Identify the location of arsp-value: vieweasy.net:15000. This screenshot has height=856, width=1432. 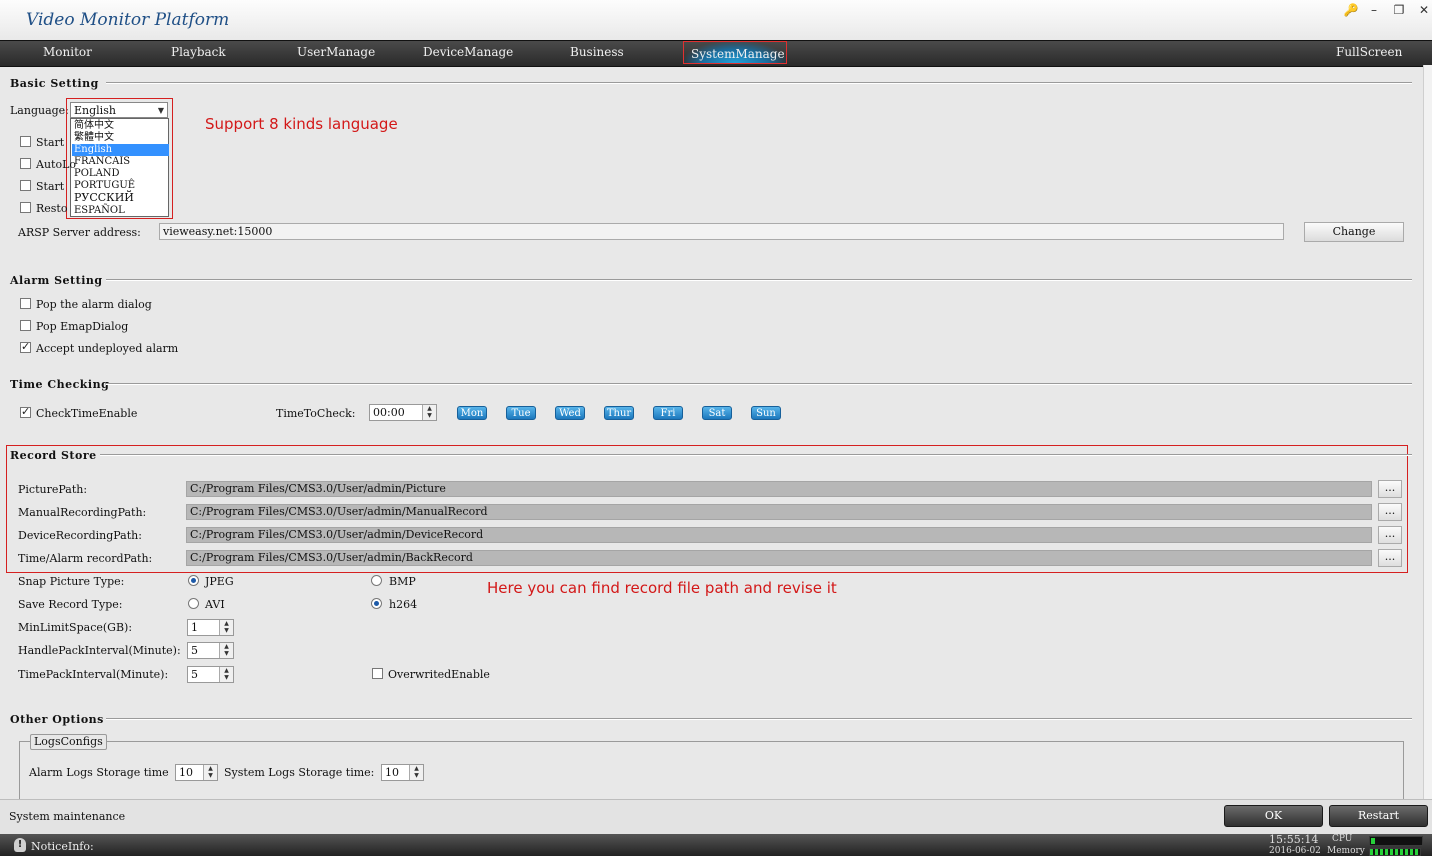
(218, 231).